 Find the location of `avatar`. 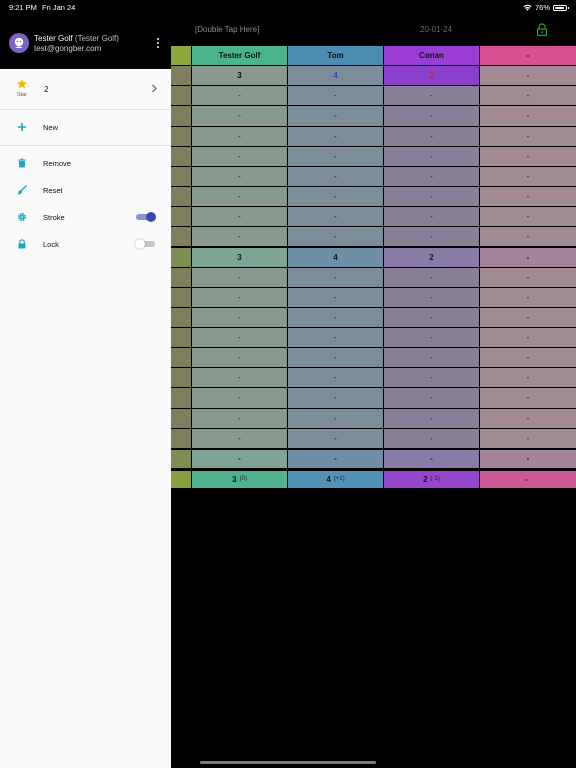

avatar is located at coordinates (19, 43).